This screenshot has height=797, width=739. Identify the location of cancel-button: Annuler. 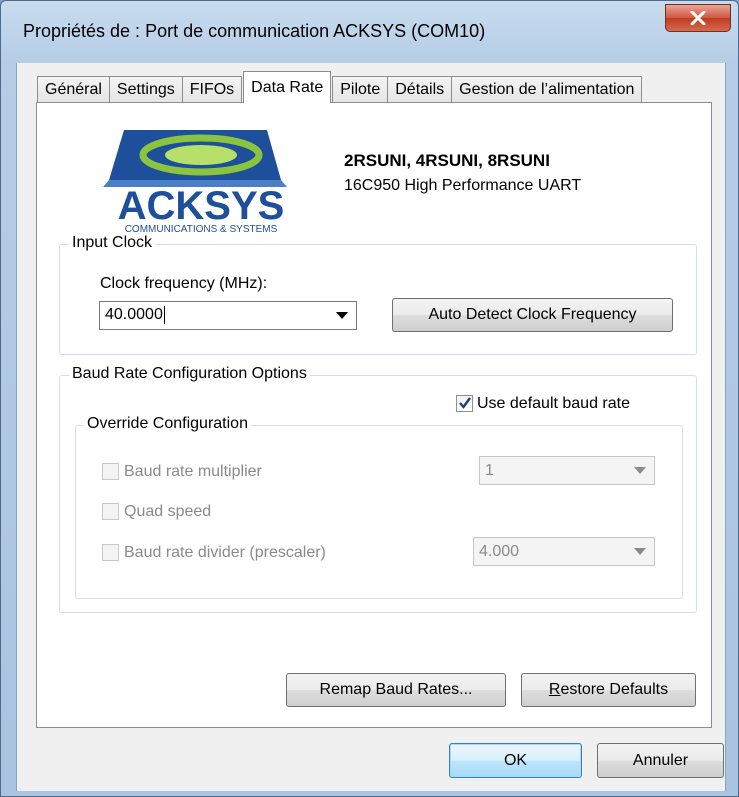
(660, 760).